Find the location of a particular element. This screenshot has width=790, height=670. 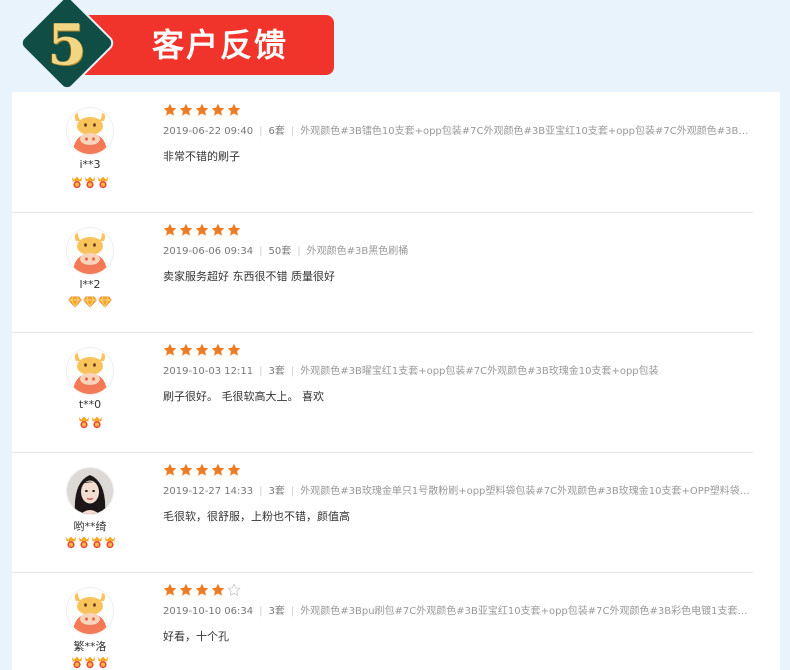

section-header: 客户反馈 5 is located at coordinates (177, 45).